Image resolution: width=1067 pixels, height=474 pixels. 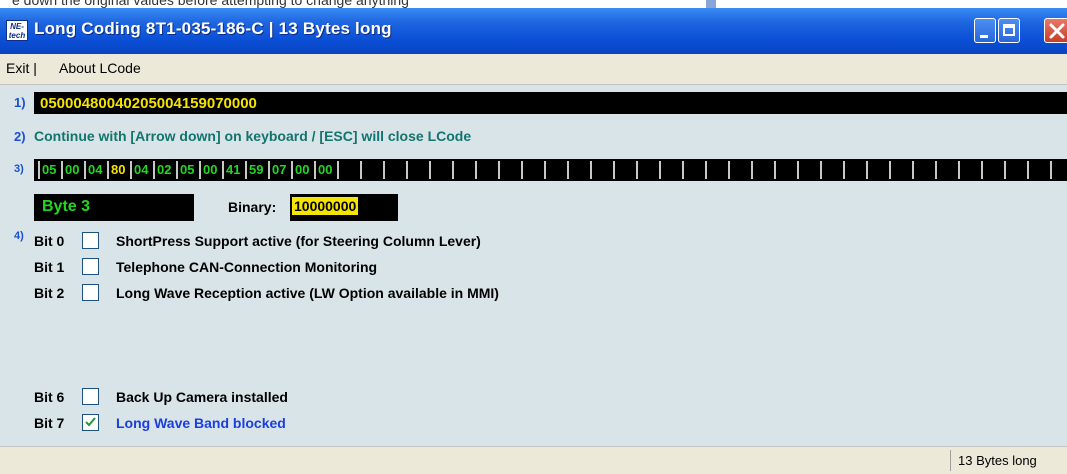 I want to click on step-number-1: 1), so click(x=20, y=102).